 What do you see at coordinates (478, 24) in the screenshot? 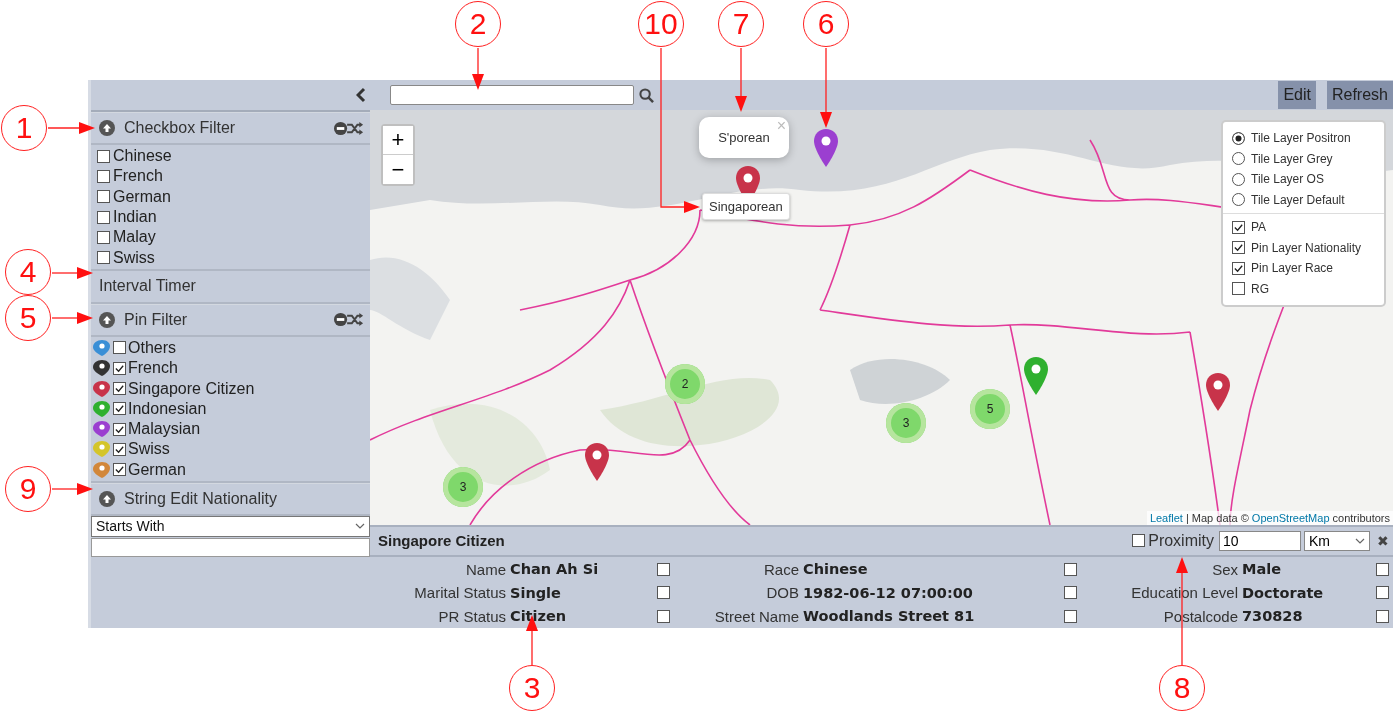
I see `callout-number: 2` at bounding box center [478, 24].